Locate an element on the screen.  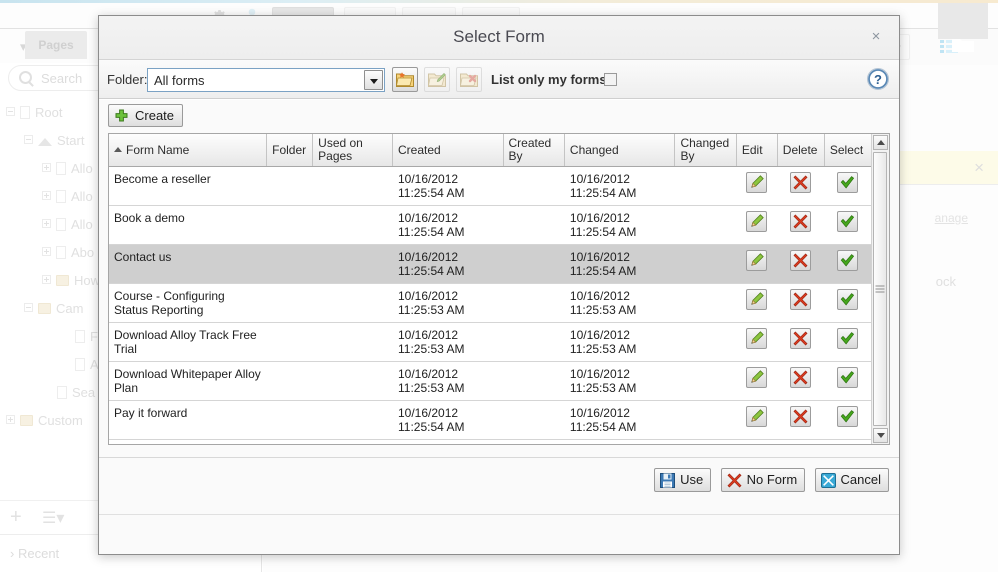
column-header-changed_by: Changed By is located at coordinates (705, 150).